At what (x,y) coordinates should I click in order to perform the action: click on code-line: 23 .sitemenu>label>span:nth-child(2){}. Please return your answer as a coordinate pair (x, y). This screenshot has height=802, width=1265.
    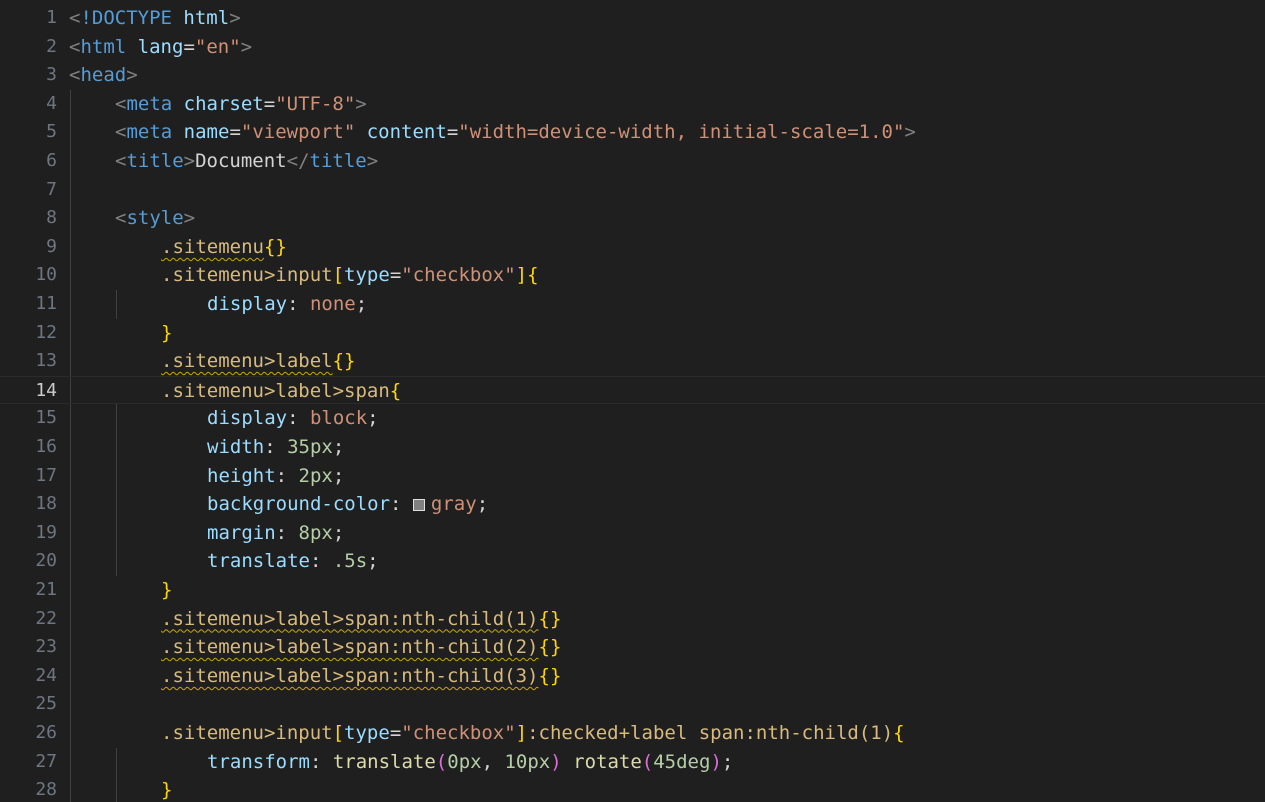
    Looking at the image, I should click on (632, 647).